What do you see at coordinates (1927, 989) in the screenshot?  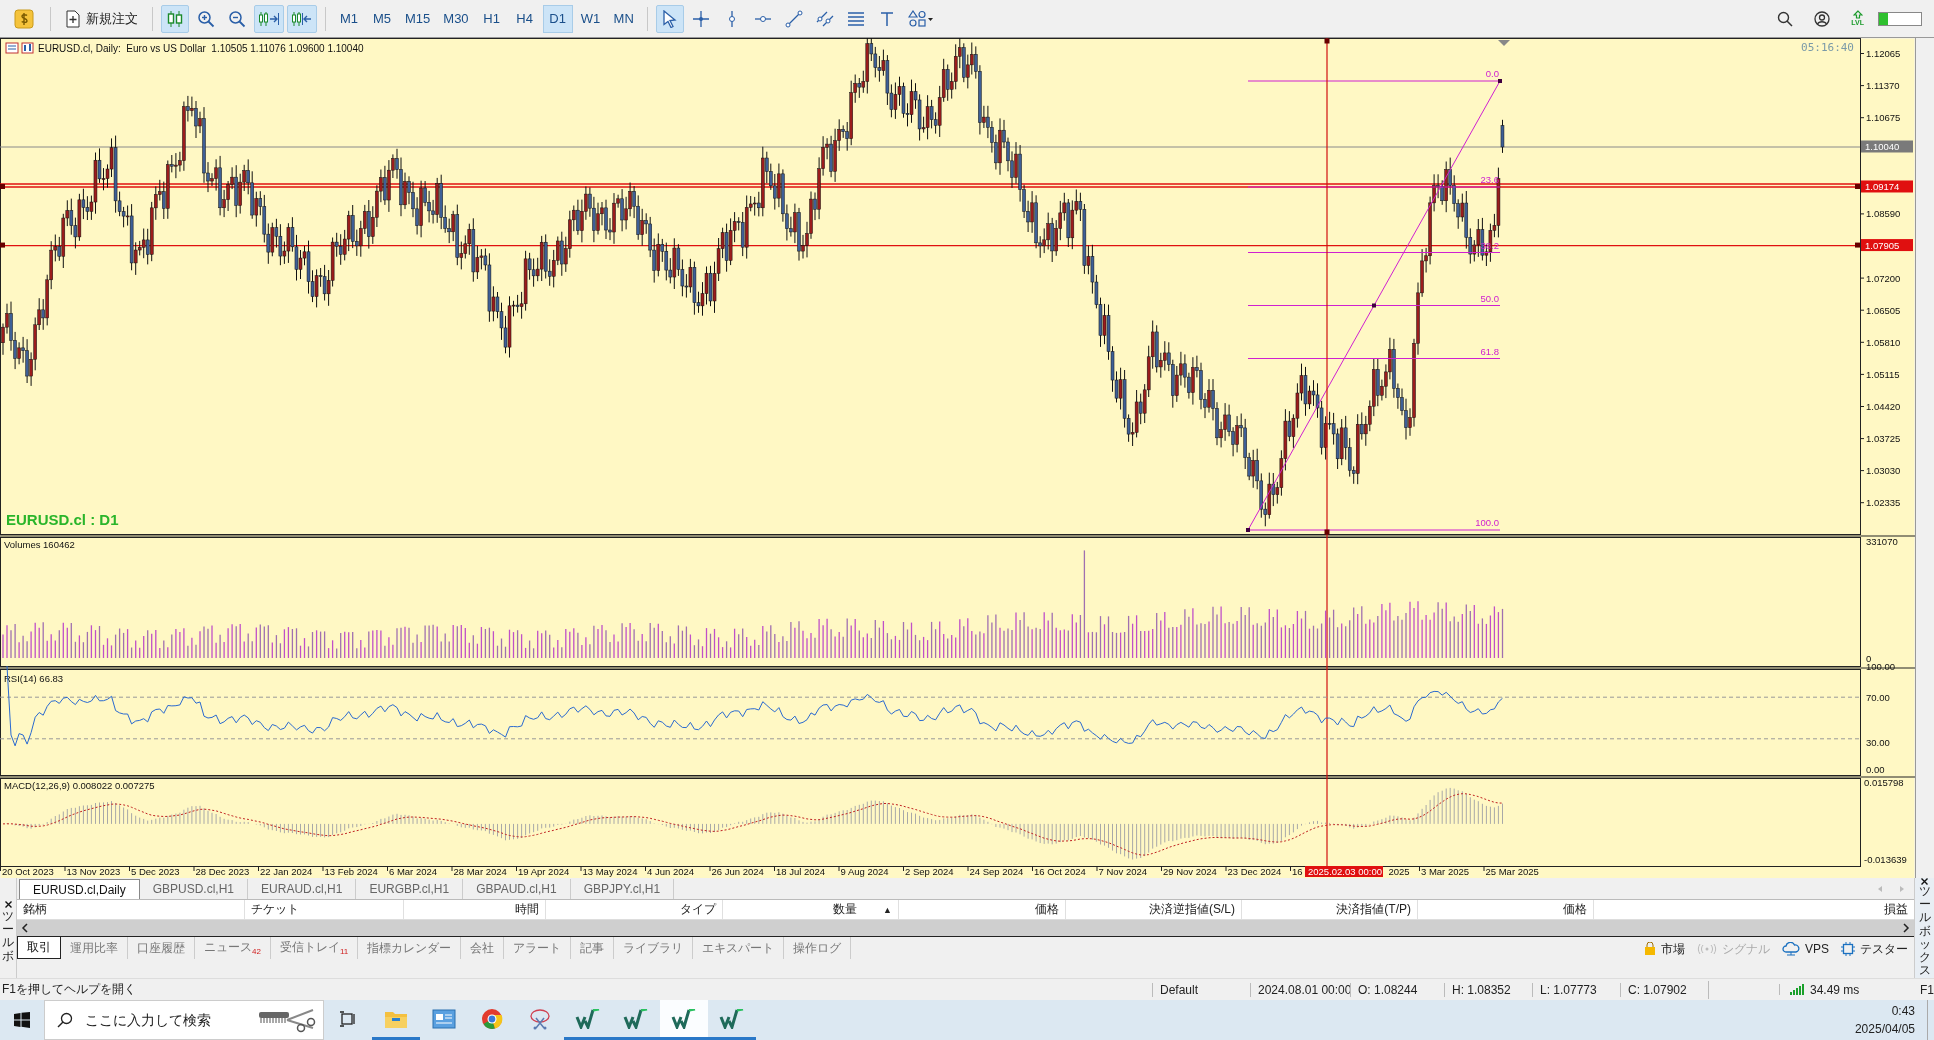 I see `status-help-text: F1` at bounding box center [1927, 989].